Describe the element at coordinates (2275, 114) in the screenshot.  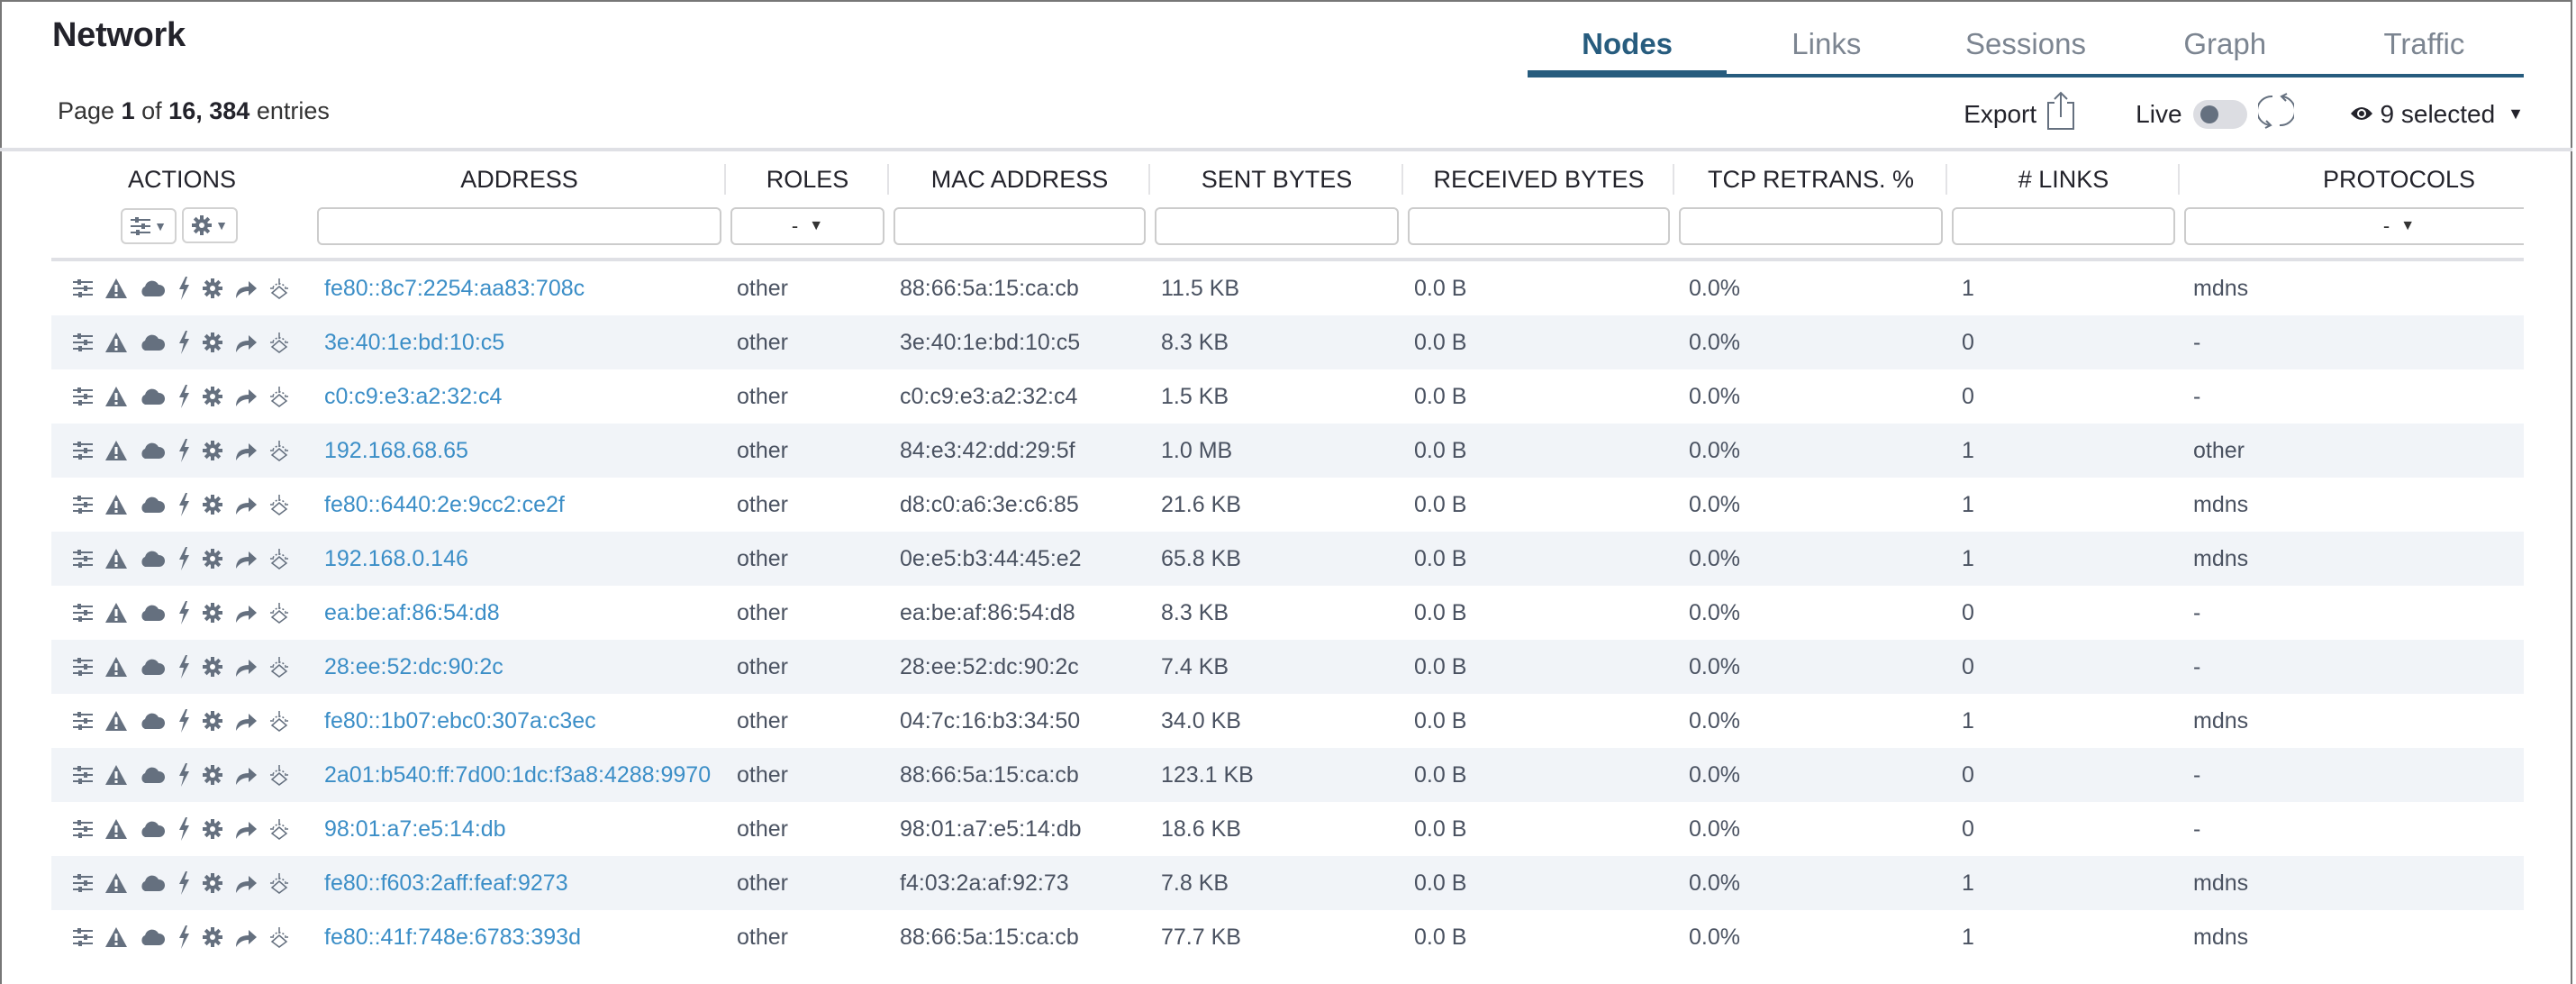
I see `refresh-icon` at that location.